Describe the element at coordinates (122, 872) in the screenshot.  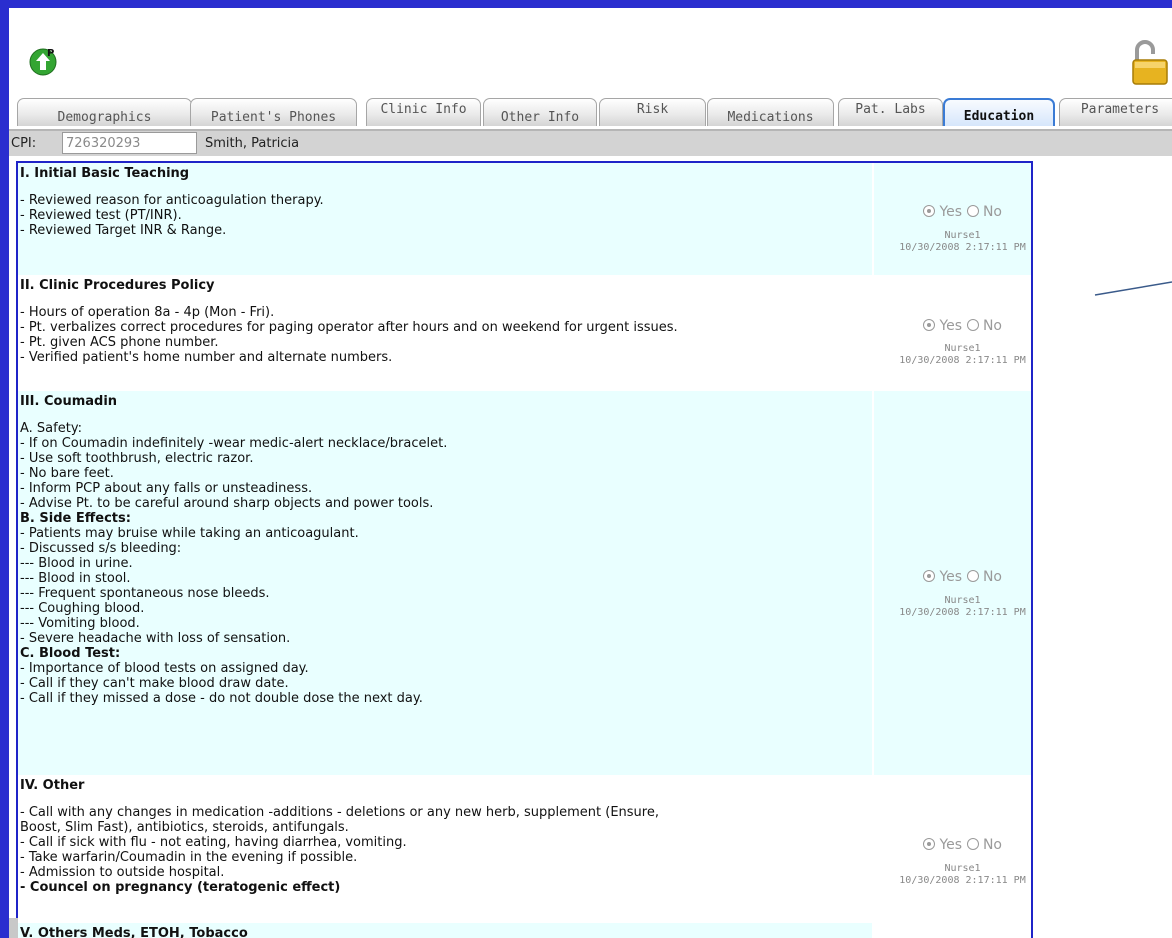
I see `section-line: - Admission to outside hospital.` at that location.